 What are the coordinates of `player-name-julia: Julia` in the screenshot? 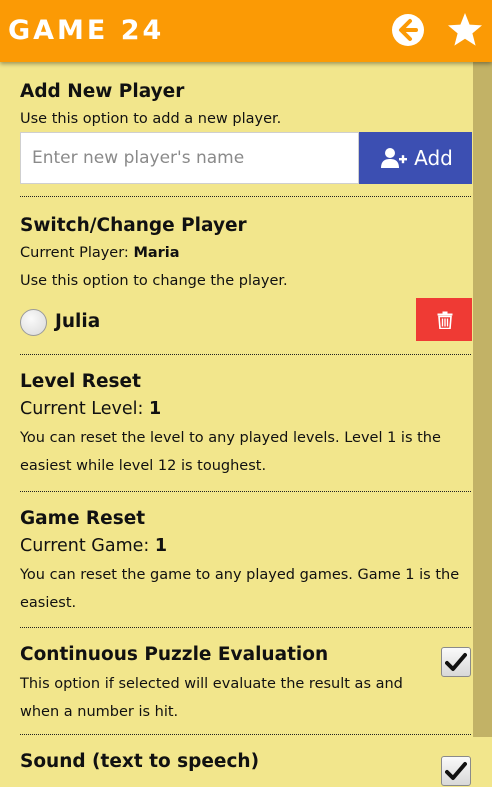 It's located at (78, 321).